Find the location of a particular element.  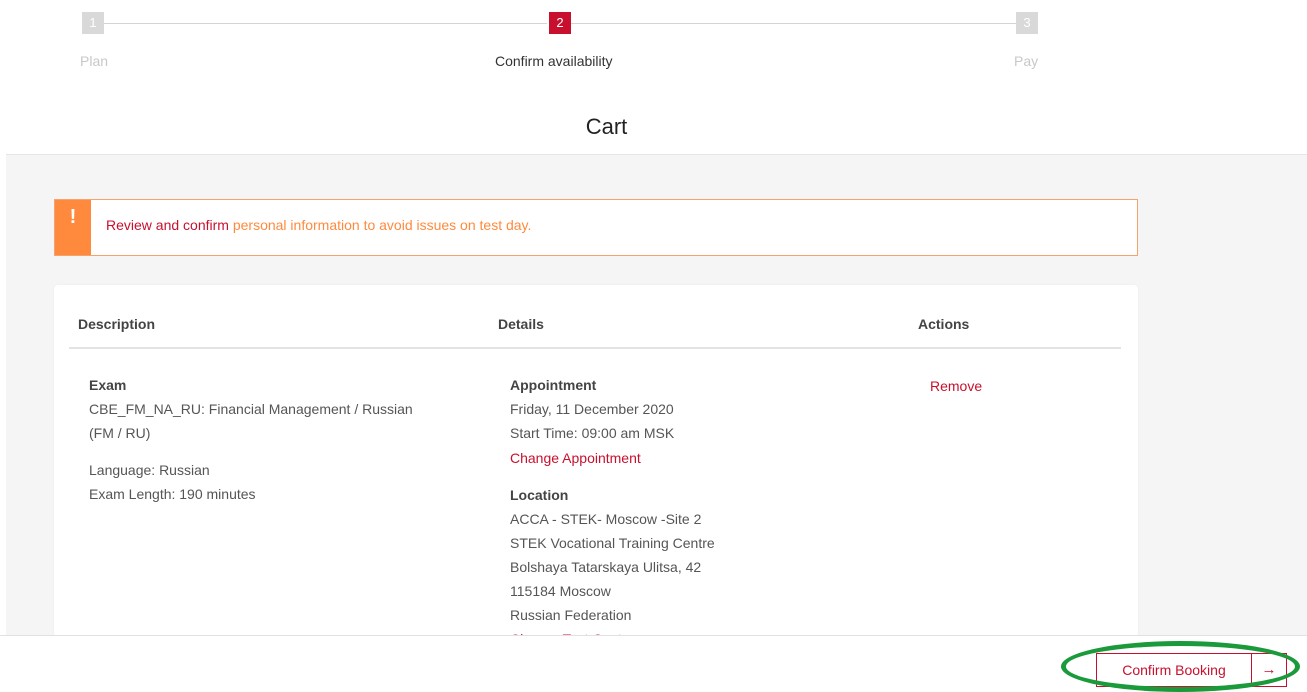

exam-name-line: (FM / RU) is located at coordinates (120, 433).